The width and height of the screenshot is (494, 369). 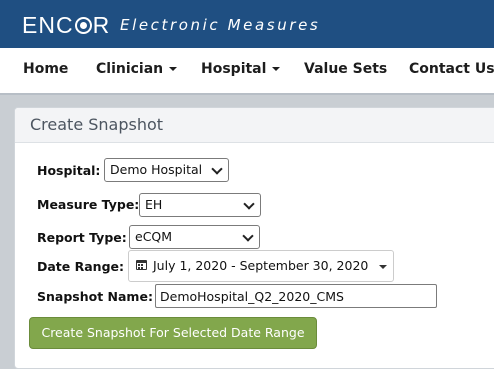 I want to click on snapshot-name-input, so click(x=296, y=296).